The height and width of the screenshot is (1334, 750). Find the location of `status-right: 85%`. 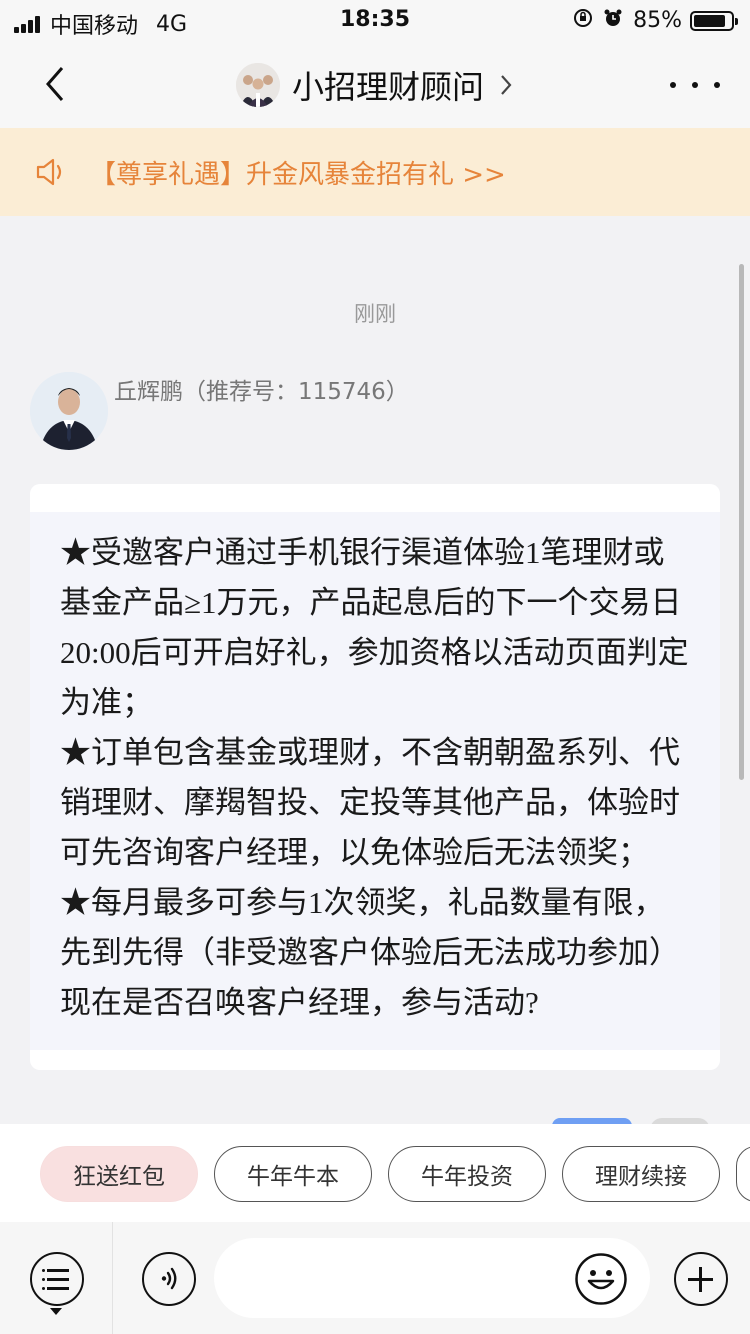

status-right: 85% is located at coordinates (655, 20).